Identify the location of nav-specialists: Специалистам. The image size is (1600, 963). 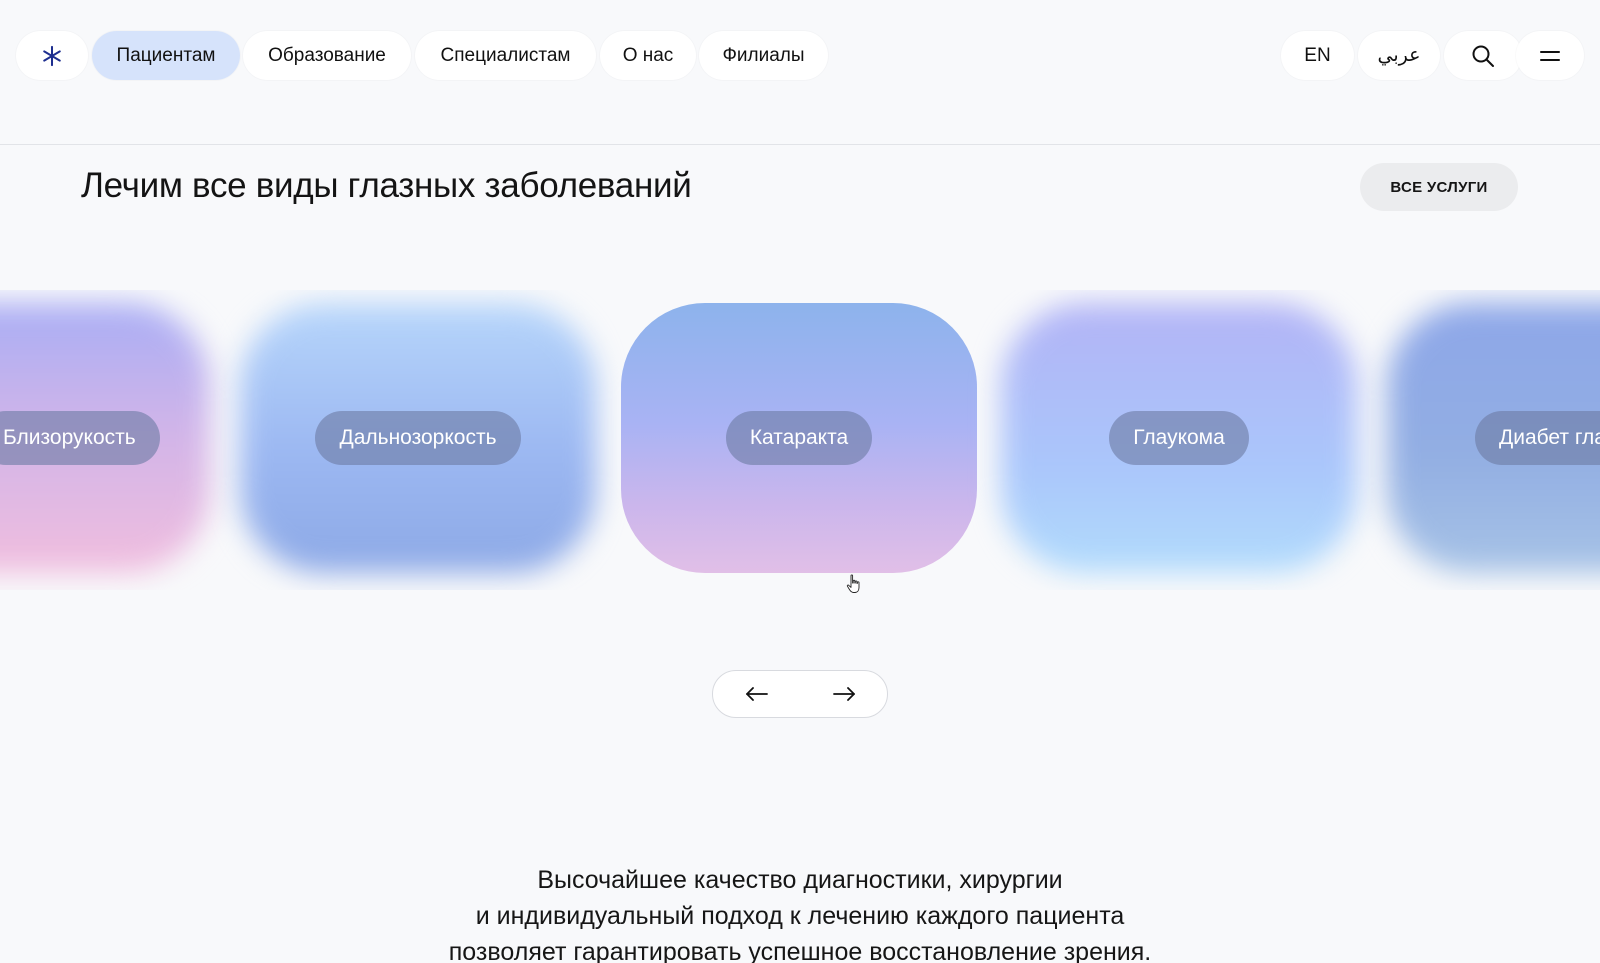
(505, 55).